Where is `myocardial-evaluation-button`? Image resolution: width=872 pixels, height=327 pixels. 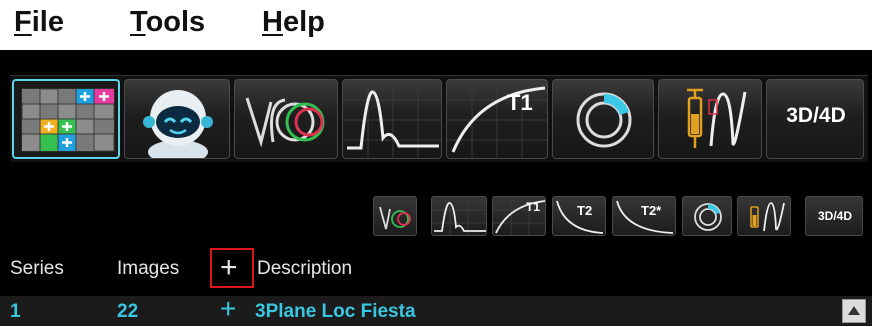 myocardial-evaluation-button is located at coordinates (603, 119).